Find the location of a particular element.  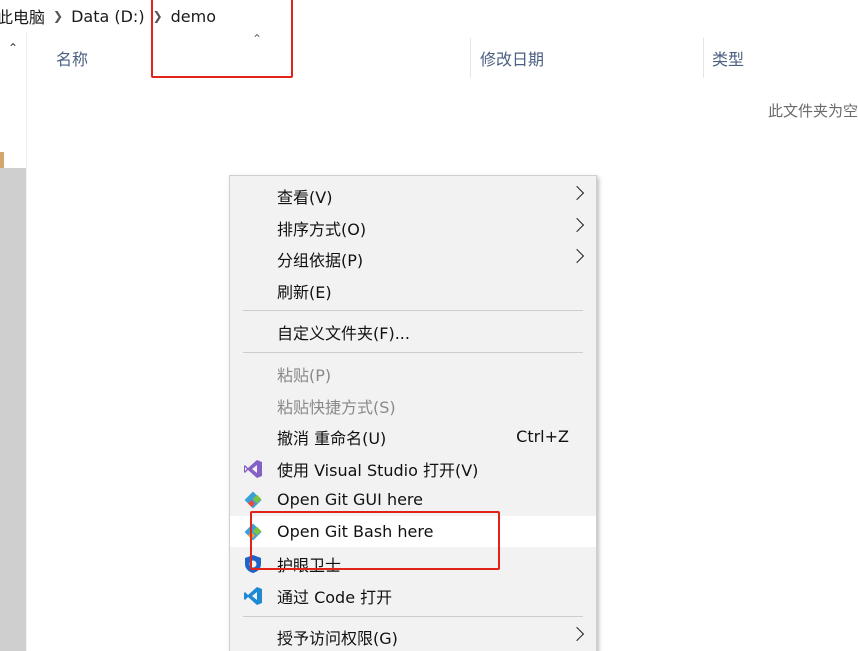

menu-item-label: 粘贴(P) is located at coordinates (304, 375).